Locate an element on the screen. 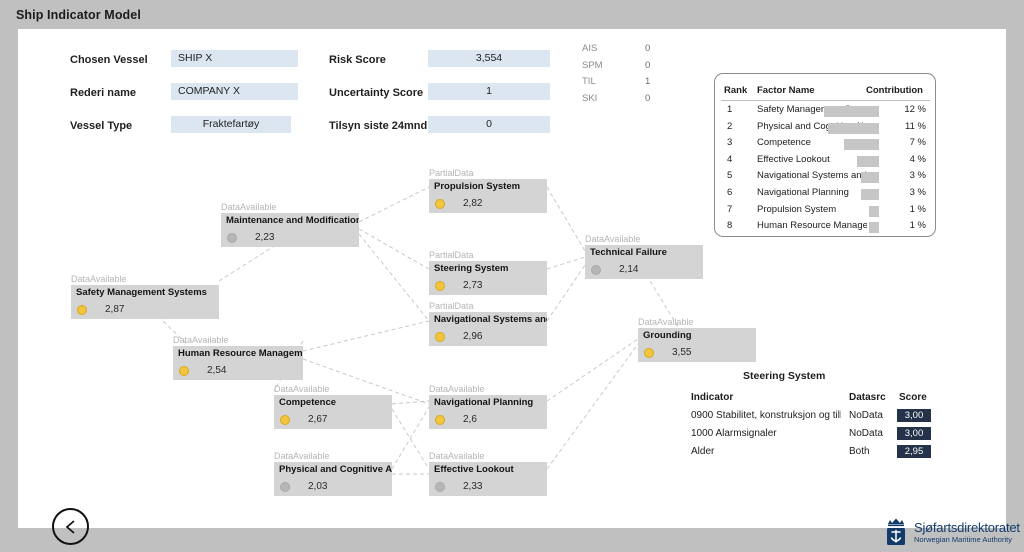  network-node-look: DataAvailable Effective Lookout 2,33 is located at coordinates (488, 473).